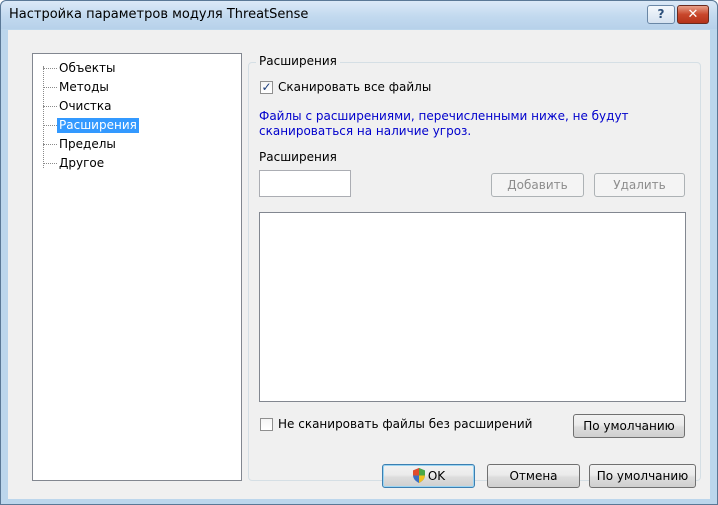 Image resolution: width=718 pixels, height=505 pixels. What do you see at coordinates (537, 185) in the screenshot?
I see `add-button: Добавить` at bounding box center [537, 185].